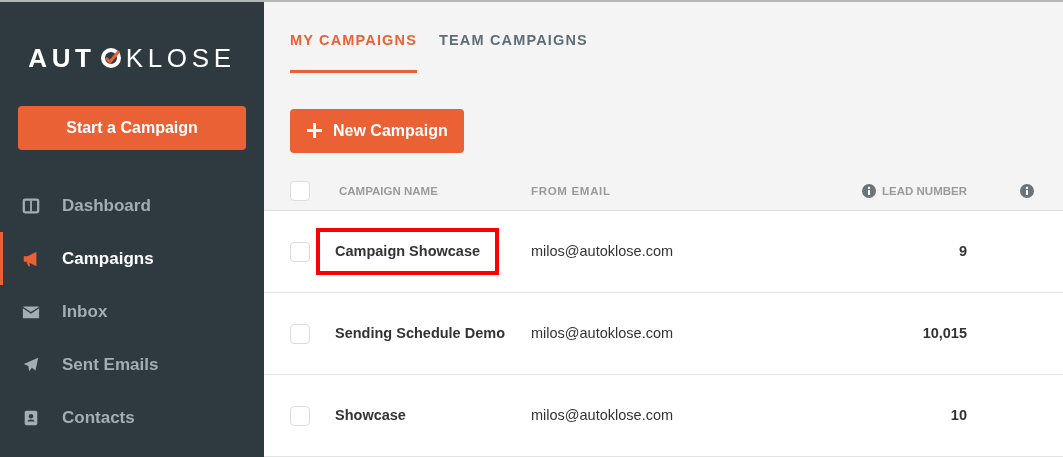  I want to click on column-header: CAMPAIGN NAME, so click(388, 190).